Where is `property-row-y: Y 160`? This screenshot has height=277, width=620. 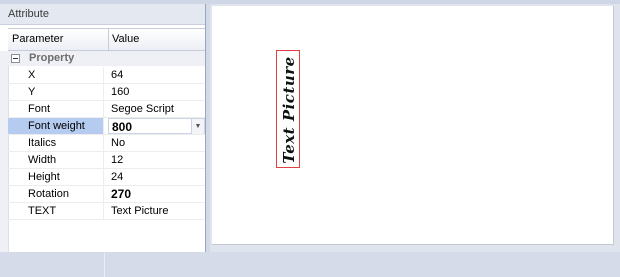 property-row-y: Y 160 is located at coordinates (106, 92).